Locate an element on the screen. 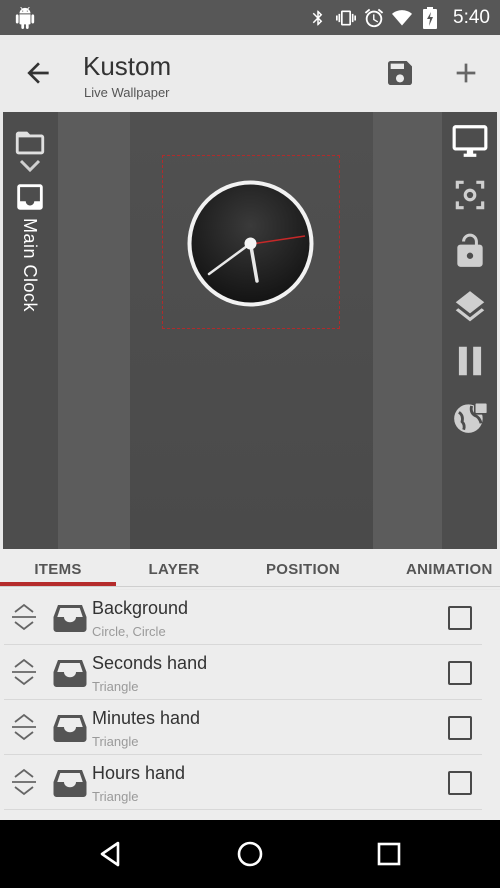 This screenshot has height=888, width=500. screenshot-icon is located at coordinates (470, 195).